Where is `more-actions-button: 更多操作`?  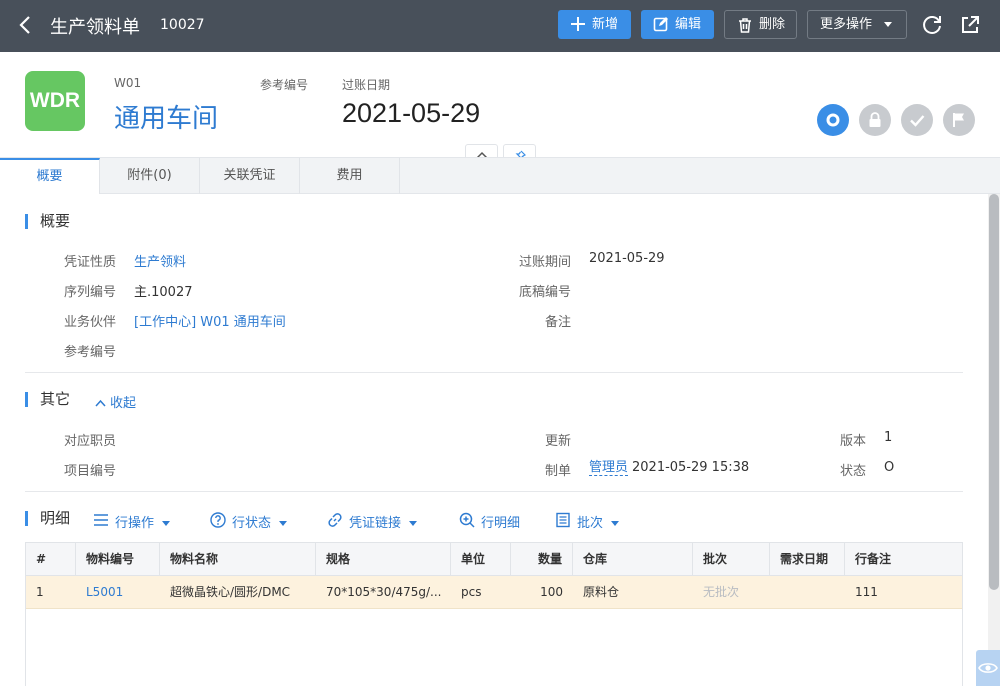
more-actions-button: 更多操作 is located at coordinates (857, 24).